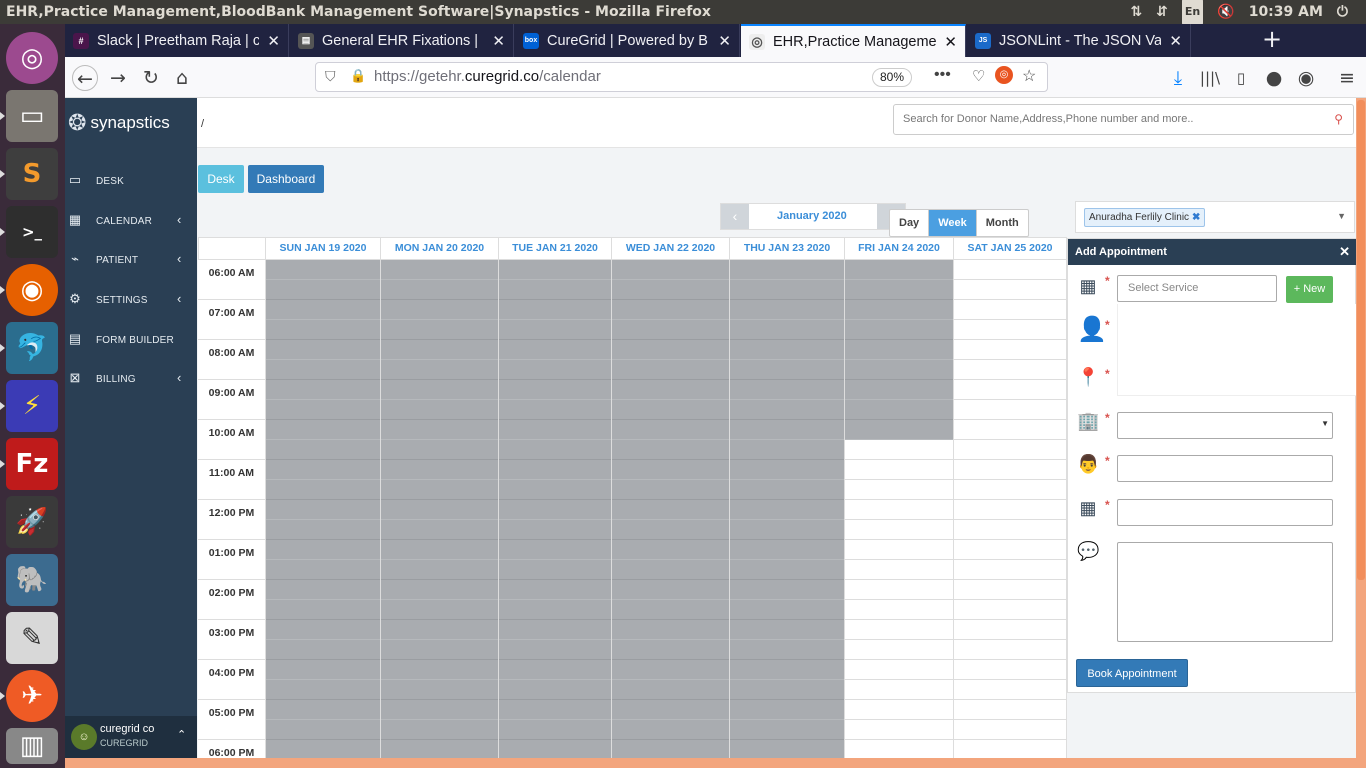 The height and width of the screenshot is (768, 1366). What do you see at coordinates (1162, 12) in the screenshot?
I see `transfer-icon: ⇵` at bounding box center [1162, 12].